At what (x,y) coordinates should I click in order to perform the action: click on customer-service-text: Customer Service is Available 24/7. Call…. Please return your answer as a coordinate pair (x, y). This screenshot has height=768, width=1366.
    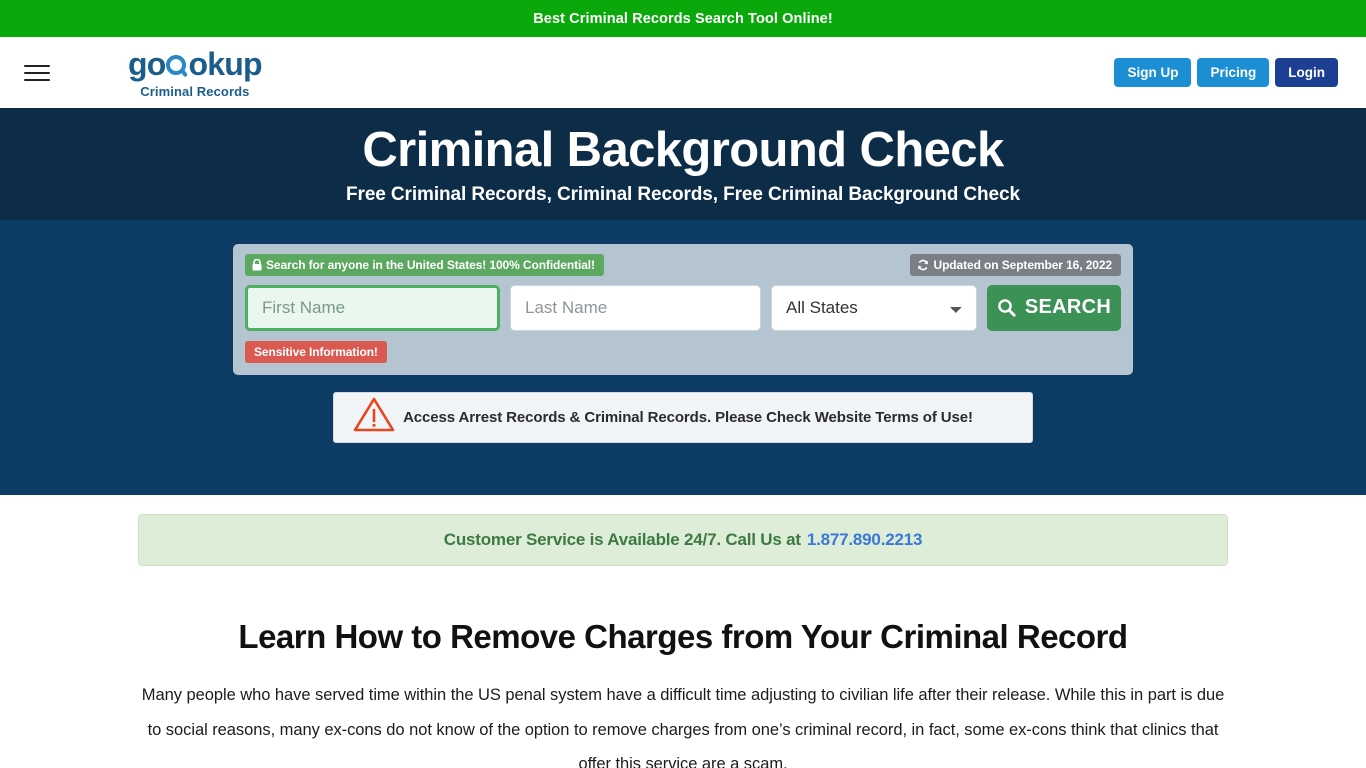
    Looking at the image, I should click on (622, 539).